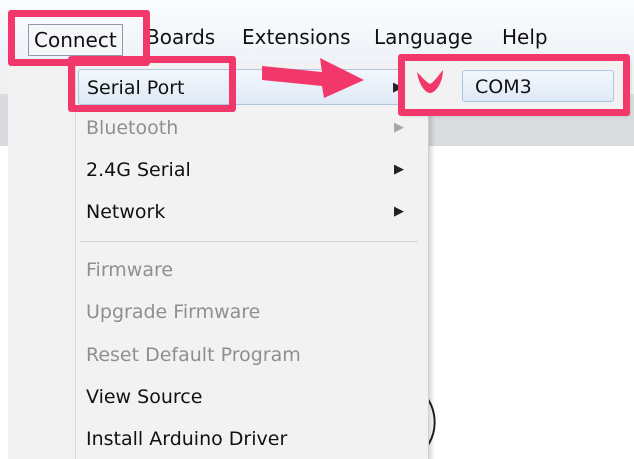 This screenshot has width=634, height=459. What do you see at coordinates (313, 78) in the screenshot?
I see `annotation-arrow-icon` at bounding box center [313, 78].